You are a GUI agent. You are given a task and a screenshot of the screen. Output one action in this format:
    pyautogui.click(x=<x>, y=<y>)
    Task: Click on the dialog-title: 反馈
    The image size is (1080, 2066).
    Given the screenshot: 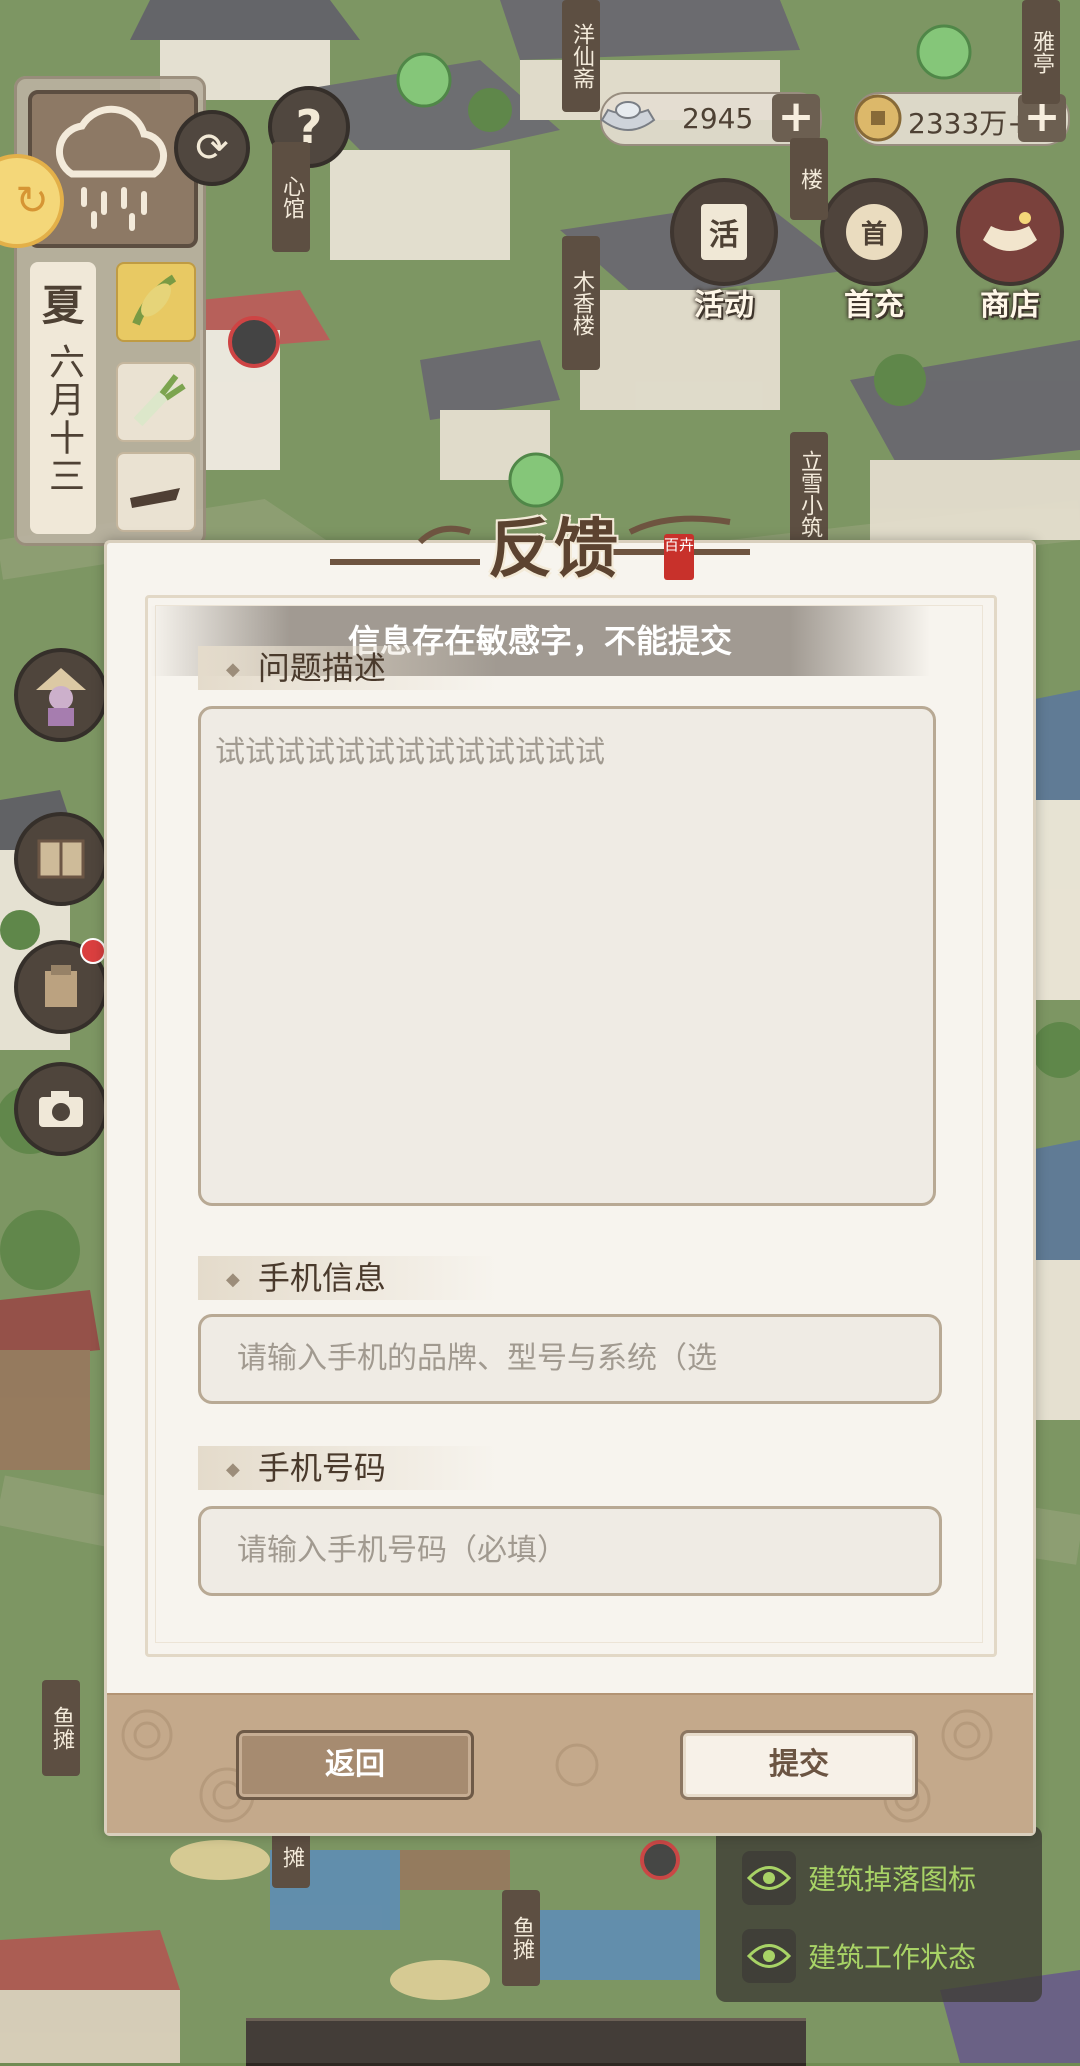 What is the action you would take?
    pyautogui.click(x=554, y=549)
    